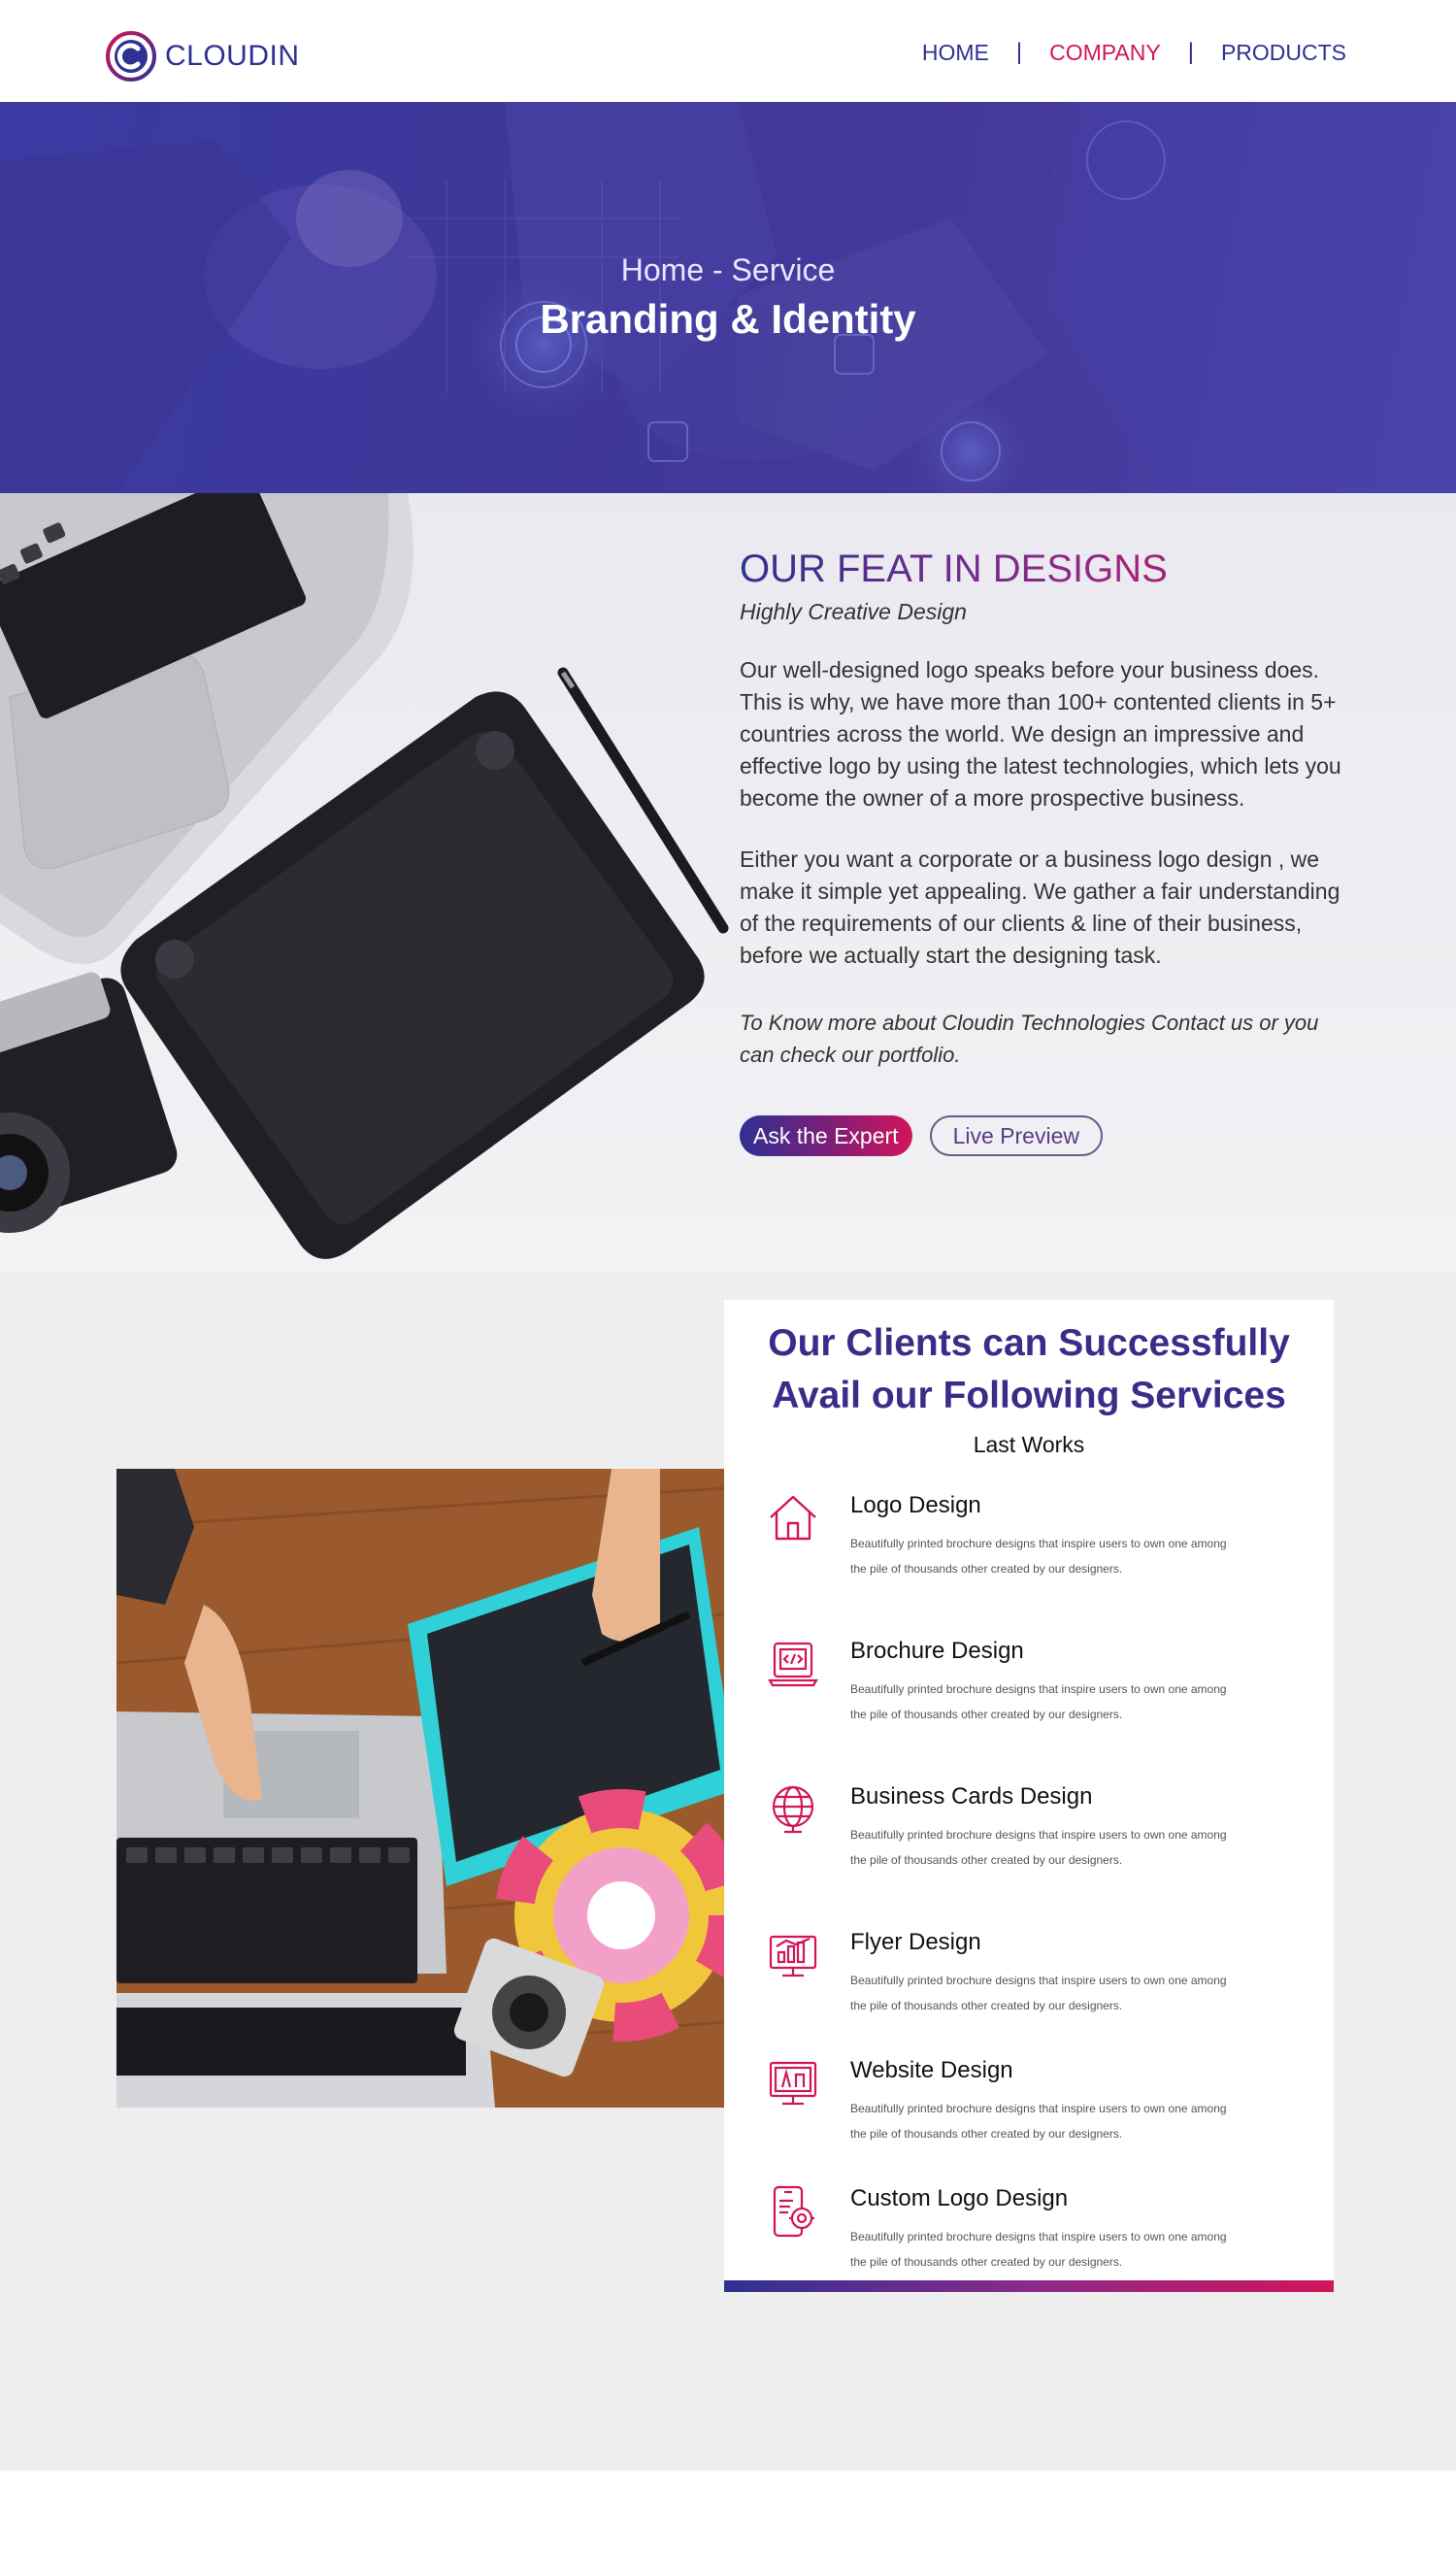  Describe the element at coordinates (232, 56) in the screenshot. I see `brand-name: CLOUDIN` at that location.